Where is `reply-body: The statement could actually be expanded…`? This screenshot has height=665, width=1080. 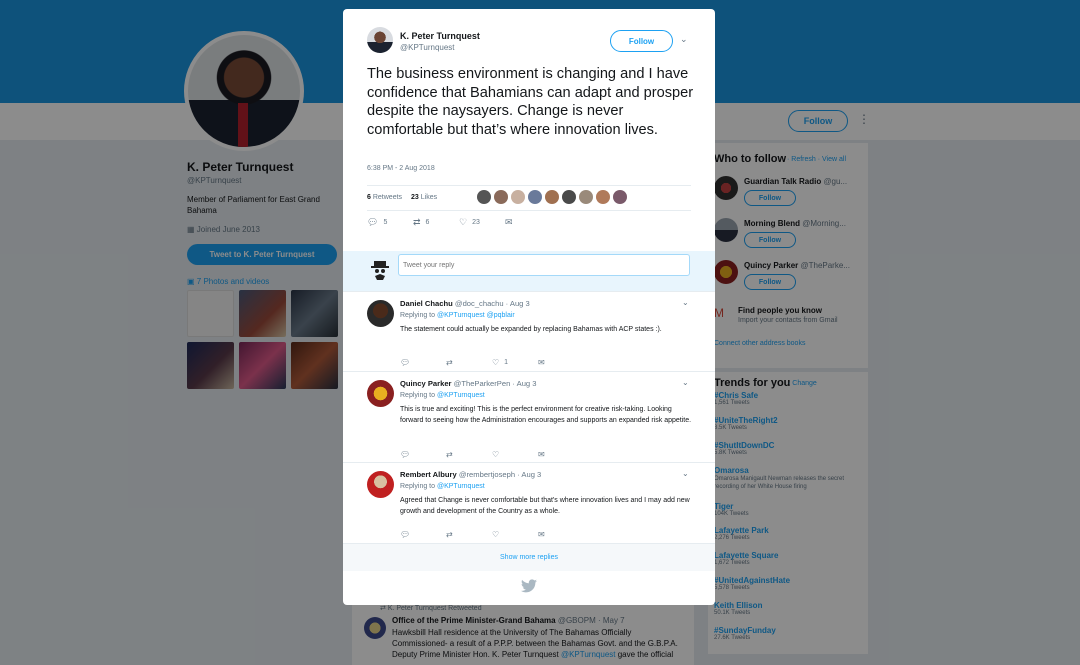 reply-body: The statement could actually be expanded… is located at coordinates (531, 329).